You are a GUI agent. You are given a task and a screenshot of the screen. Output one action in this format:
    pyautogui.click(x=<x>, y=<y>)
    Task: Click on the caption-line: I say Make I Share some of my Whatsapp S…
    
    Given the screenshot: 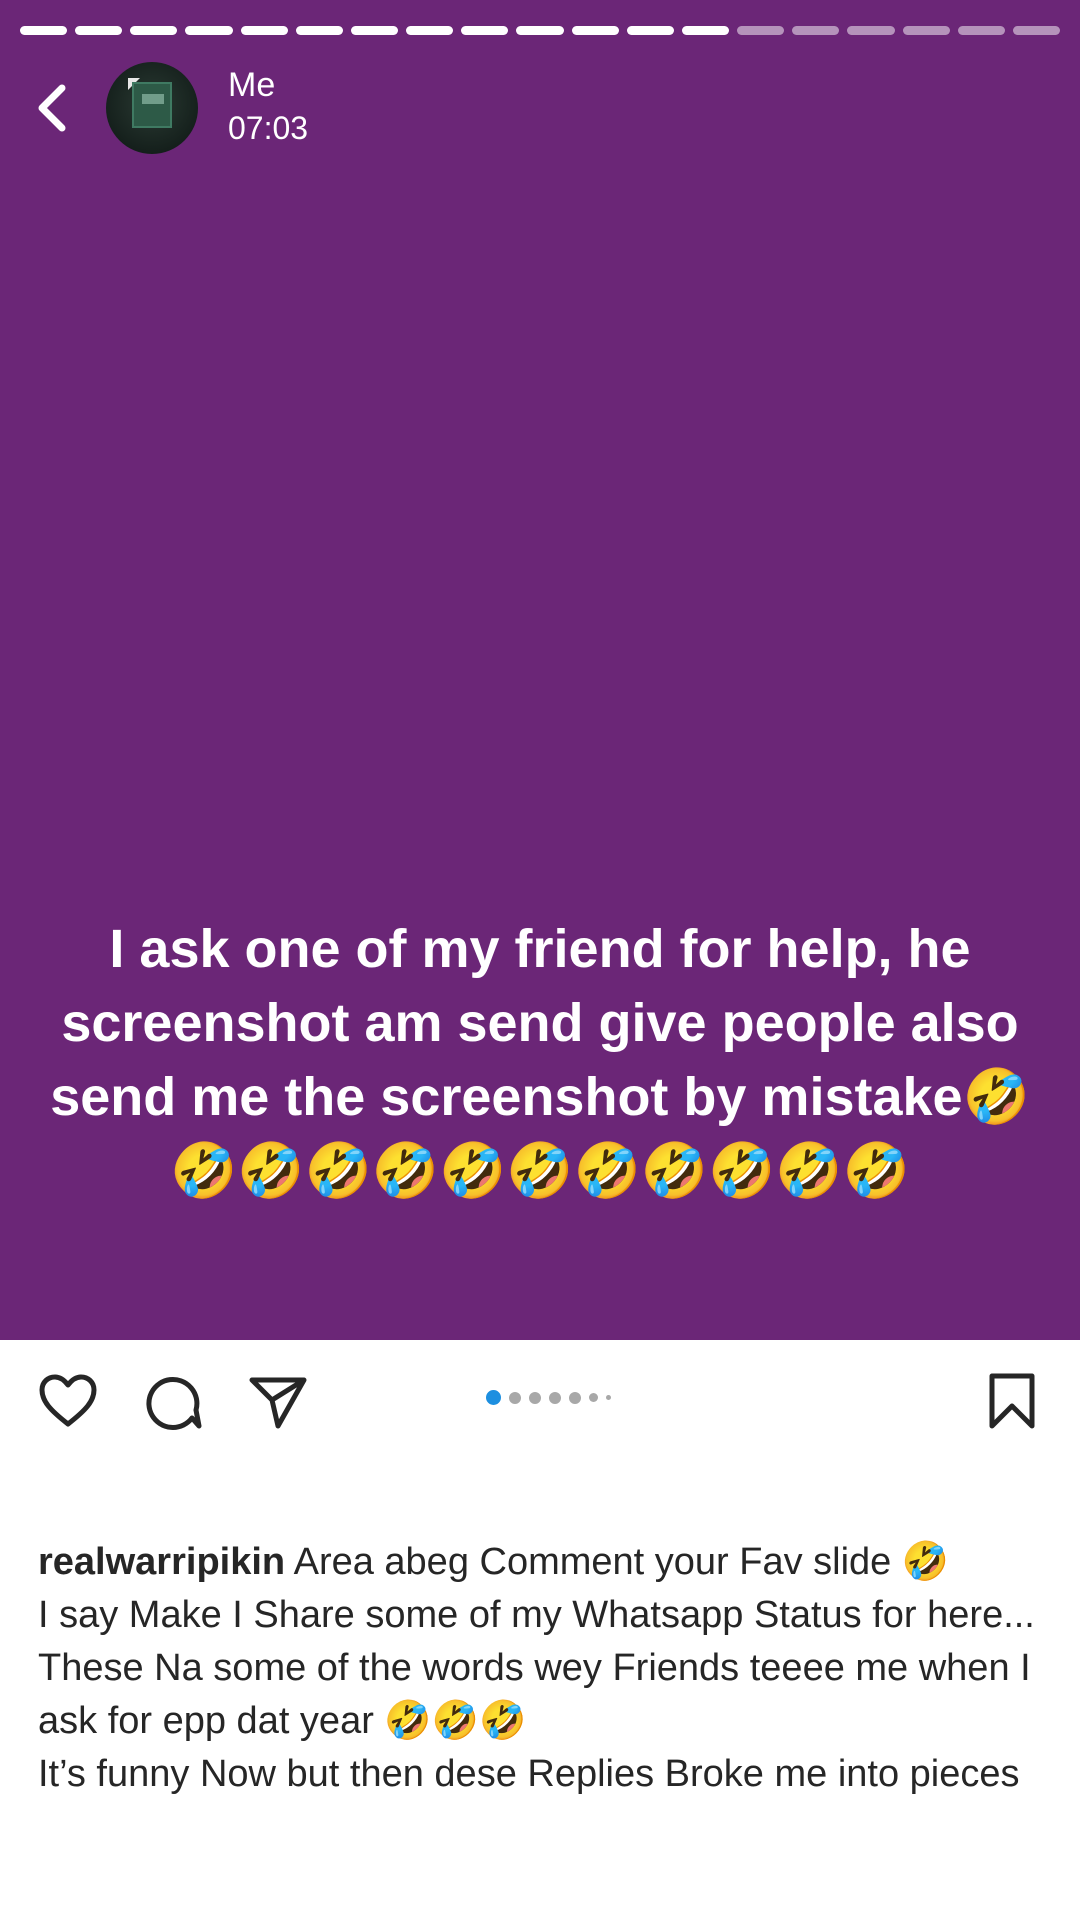 What is the action you would take?
    pyautogui.click(x=536, y=1615)
    